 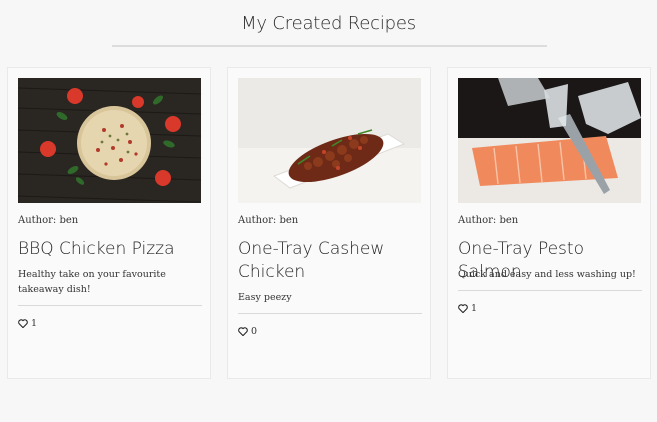 I want to click on cashew-chicken-photo, so click(x=329, y=140).